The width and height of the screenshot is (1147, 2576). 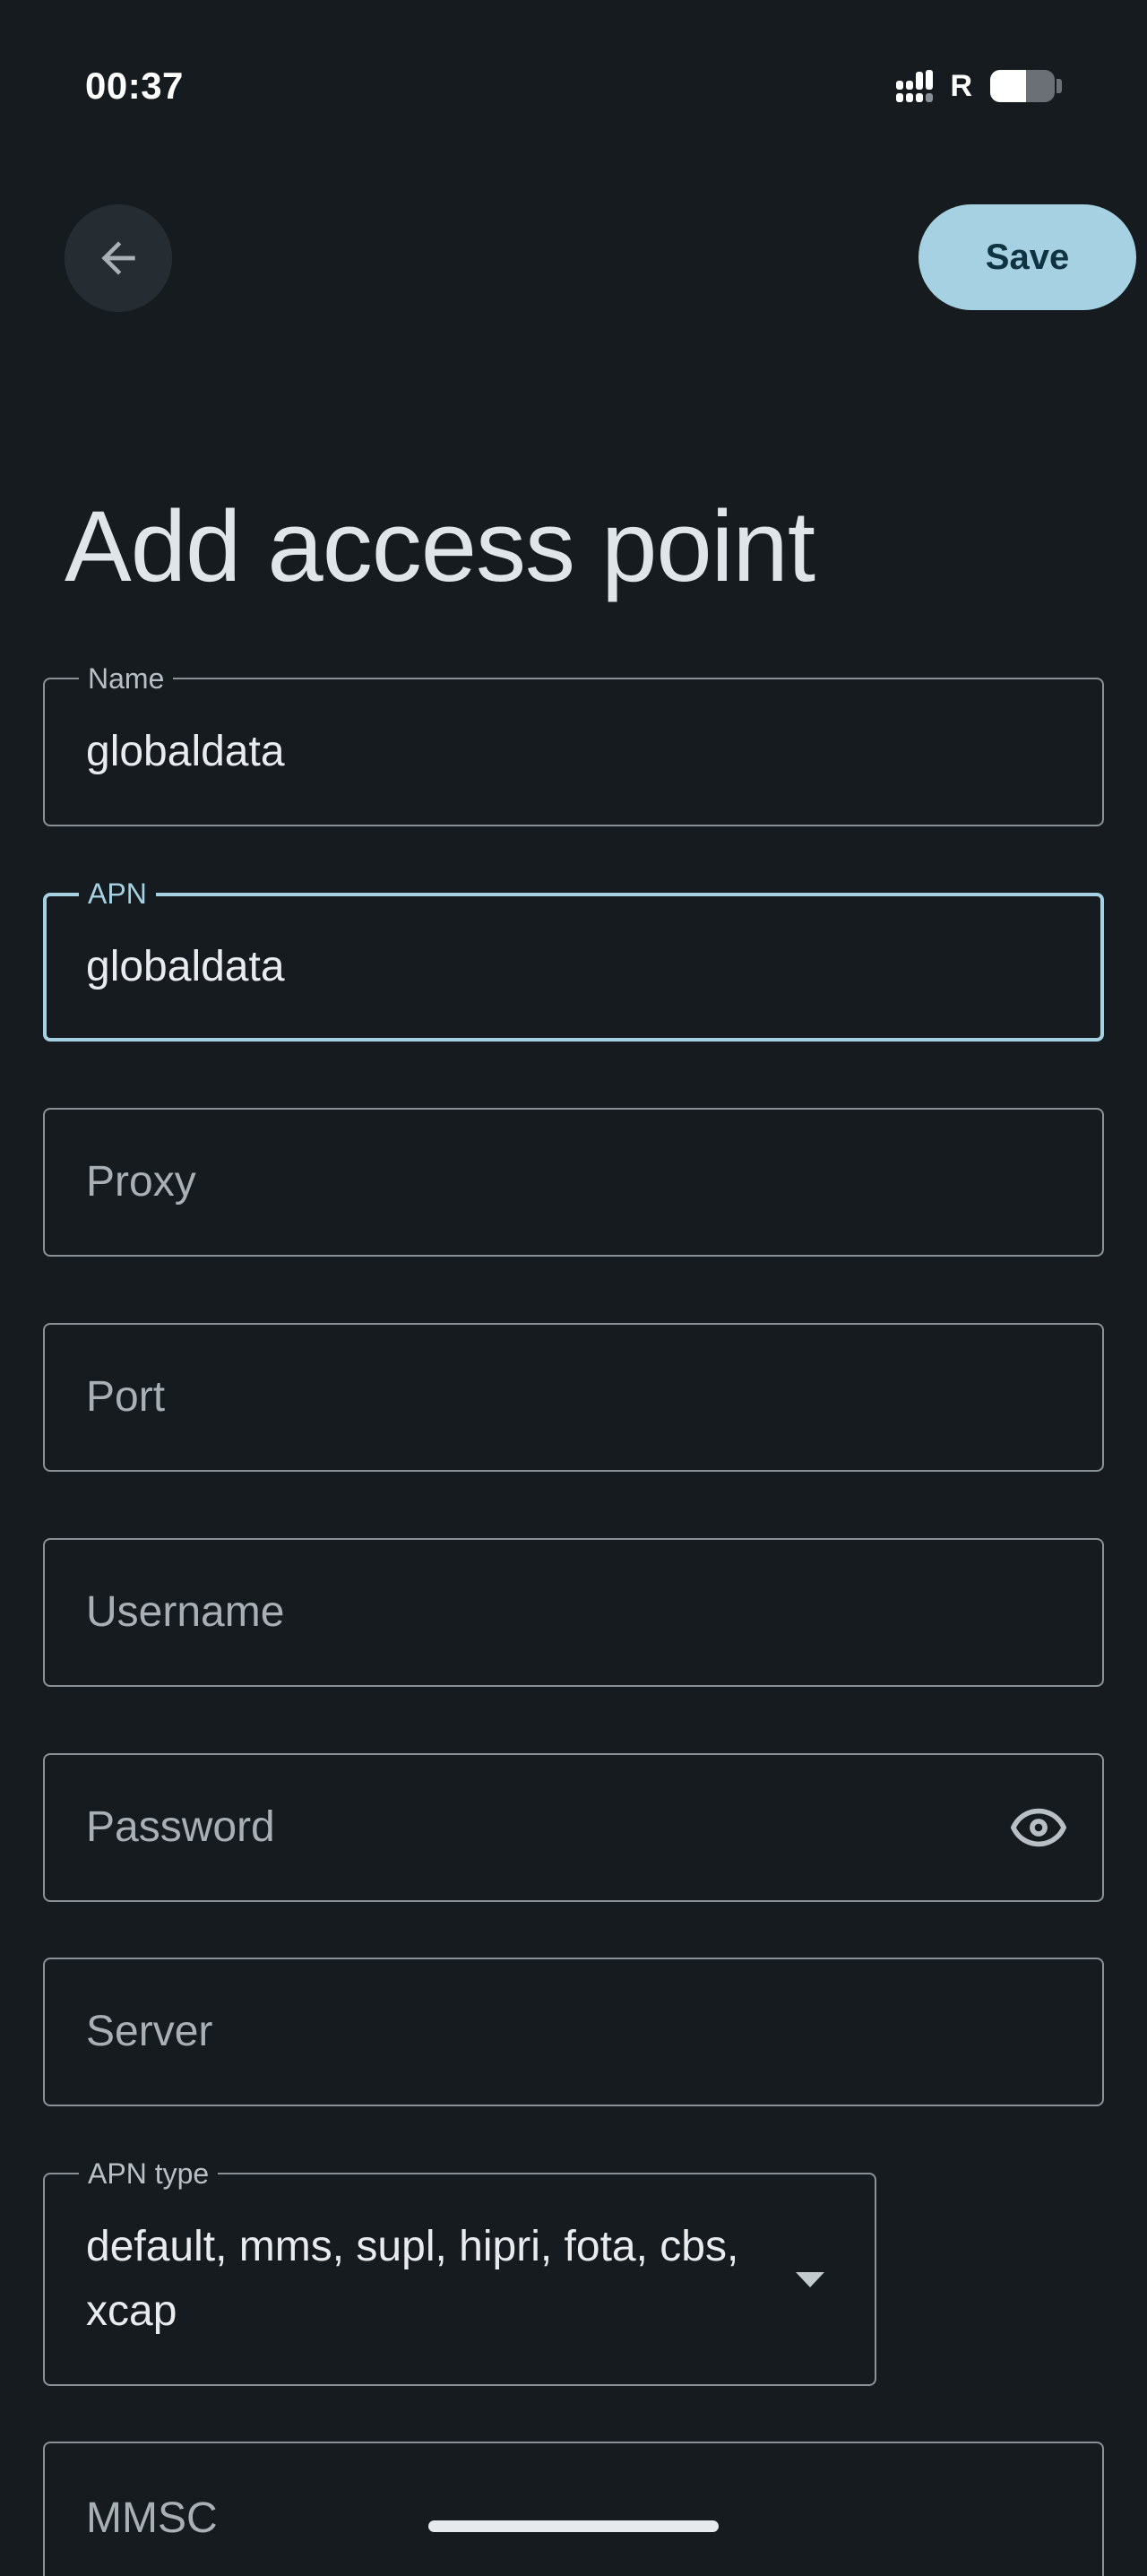 I want to click on server-field: Server, so click(x=573, y=2032).